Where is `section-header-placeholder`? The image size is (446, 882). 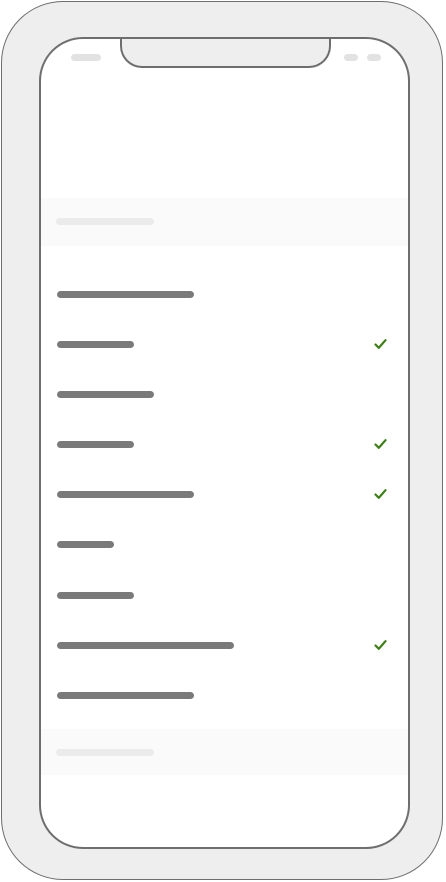
section-header-placeholder is located at coordinates (105, 221).